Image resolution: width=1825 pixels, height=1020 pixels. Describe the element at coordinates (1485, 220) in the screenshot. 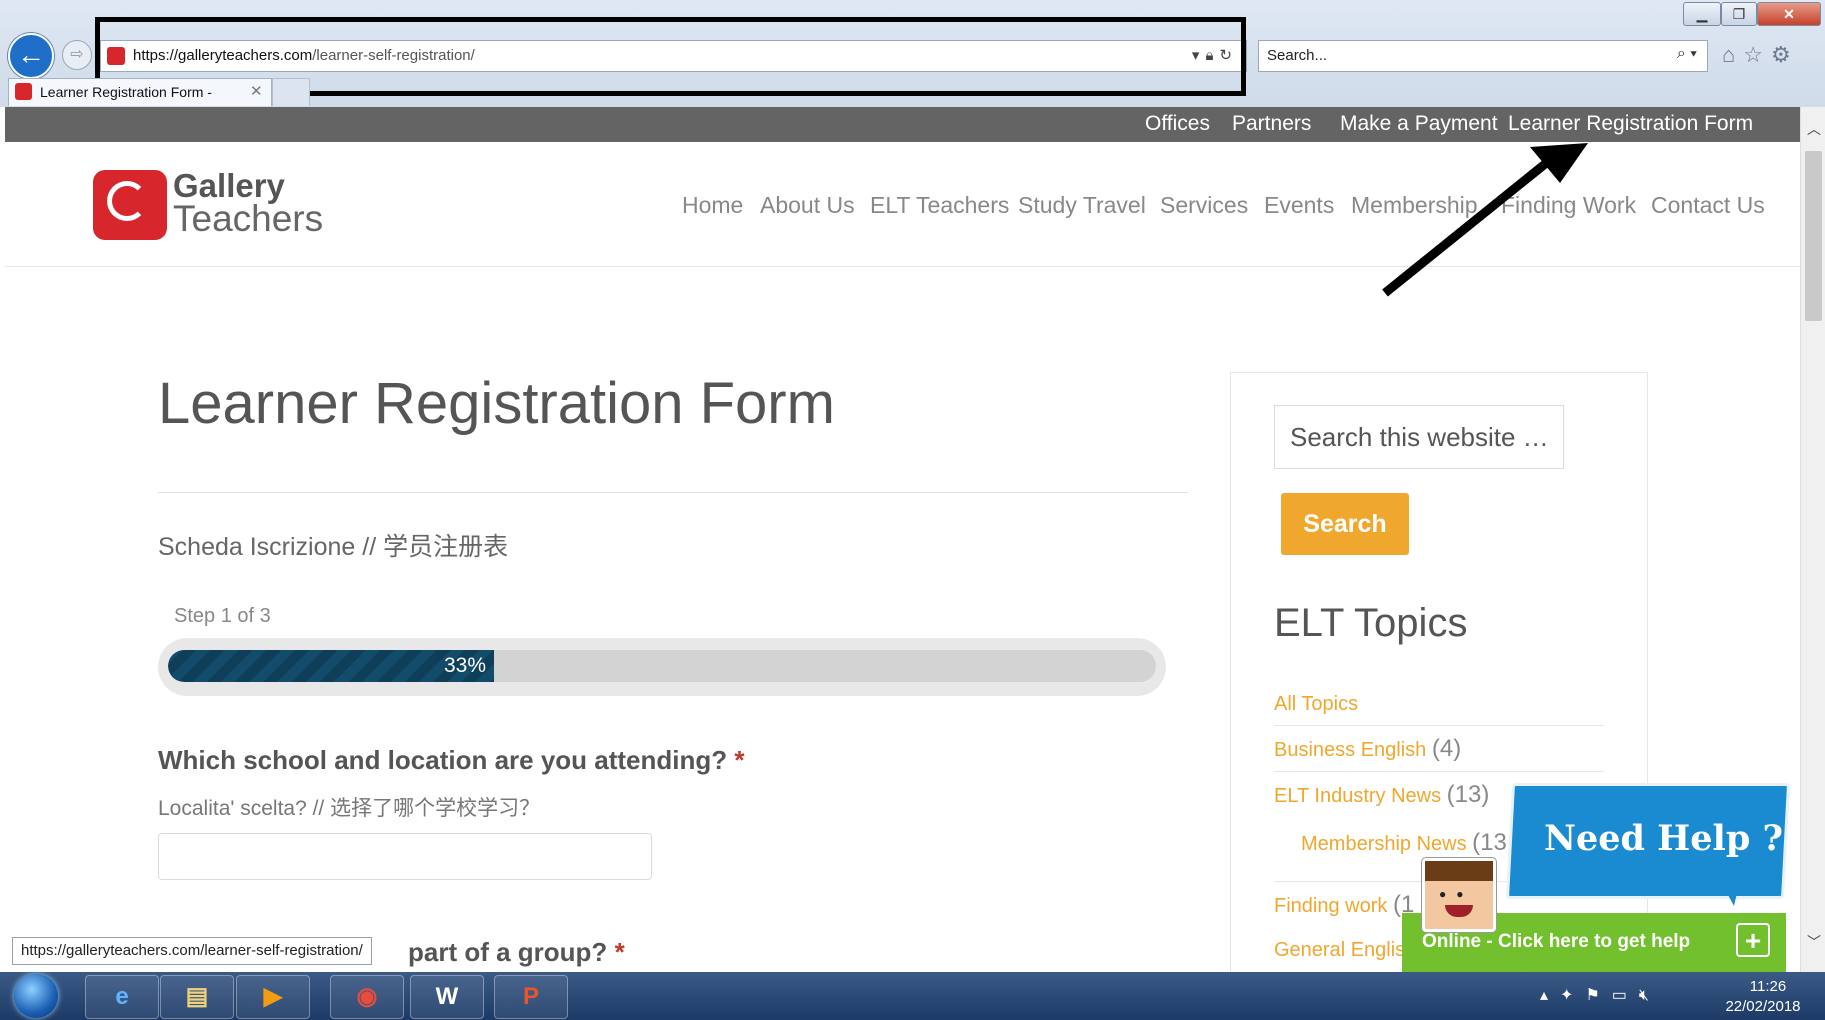

I see `annotation-arrow` at that location.